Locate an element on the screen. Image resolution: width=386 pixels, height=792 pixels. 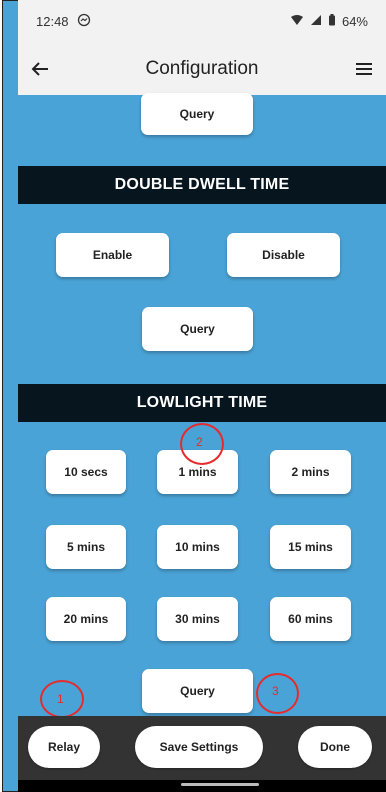
save-settings-button: Save Settings is located at coordinates (199, 747).